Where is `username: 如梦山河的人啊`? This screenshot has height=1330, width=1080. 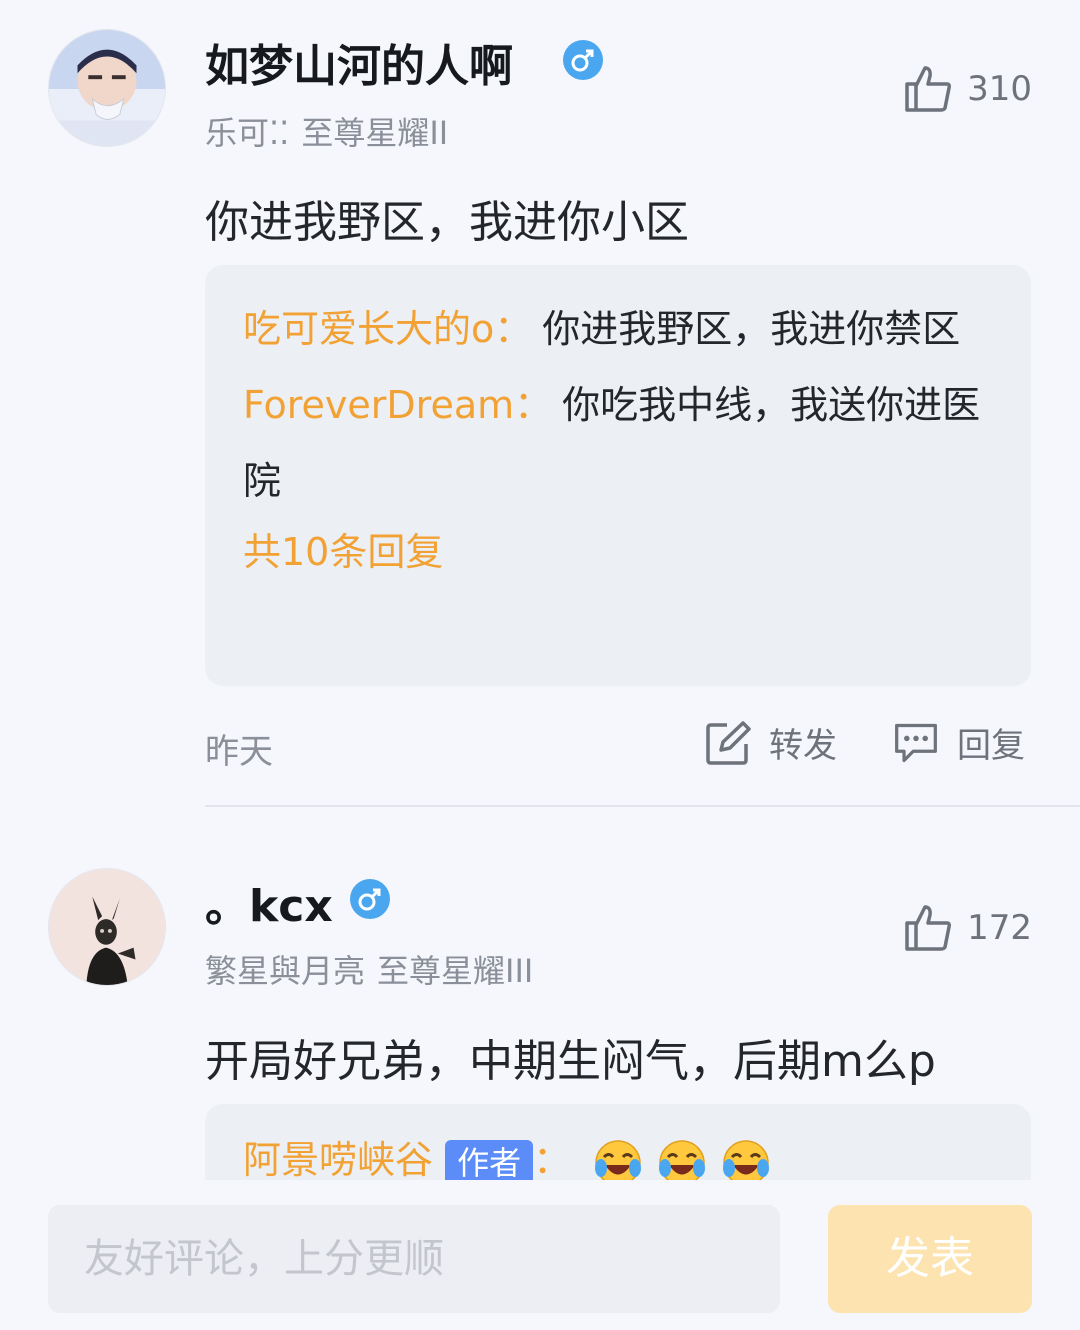
username: 如梦山河的人啊 is located at coordinates (359, 62).